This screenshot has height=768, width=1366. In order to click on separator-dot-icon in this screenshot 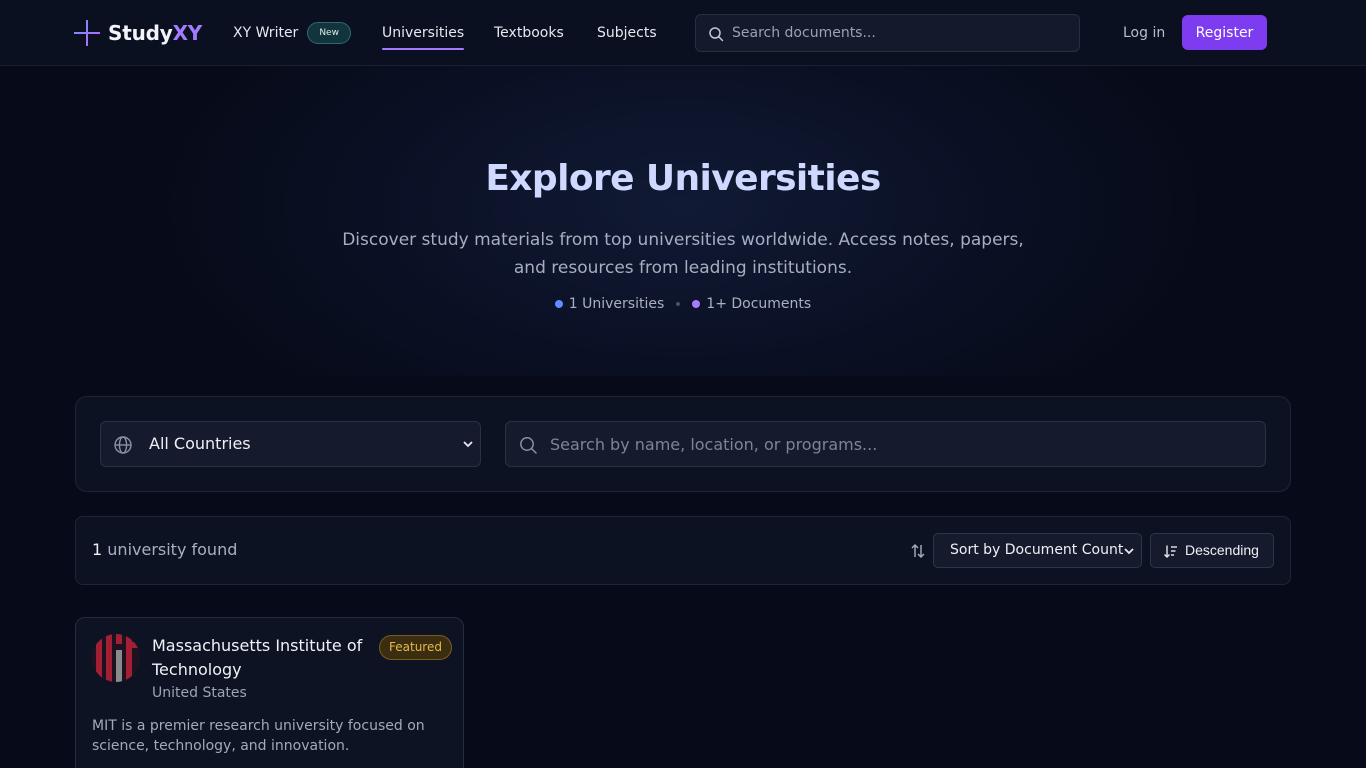, I will do `click(678, 304)`.